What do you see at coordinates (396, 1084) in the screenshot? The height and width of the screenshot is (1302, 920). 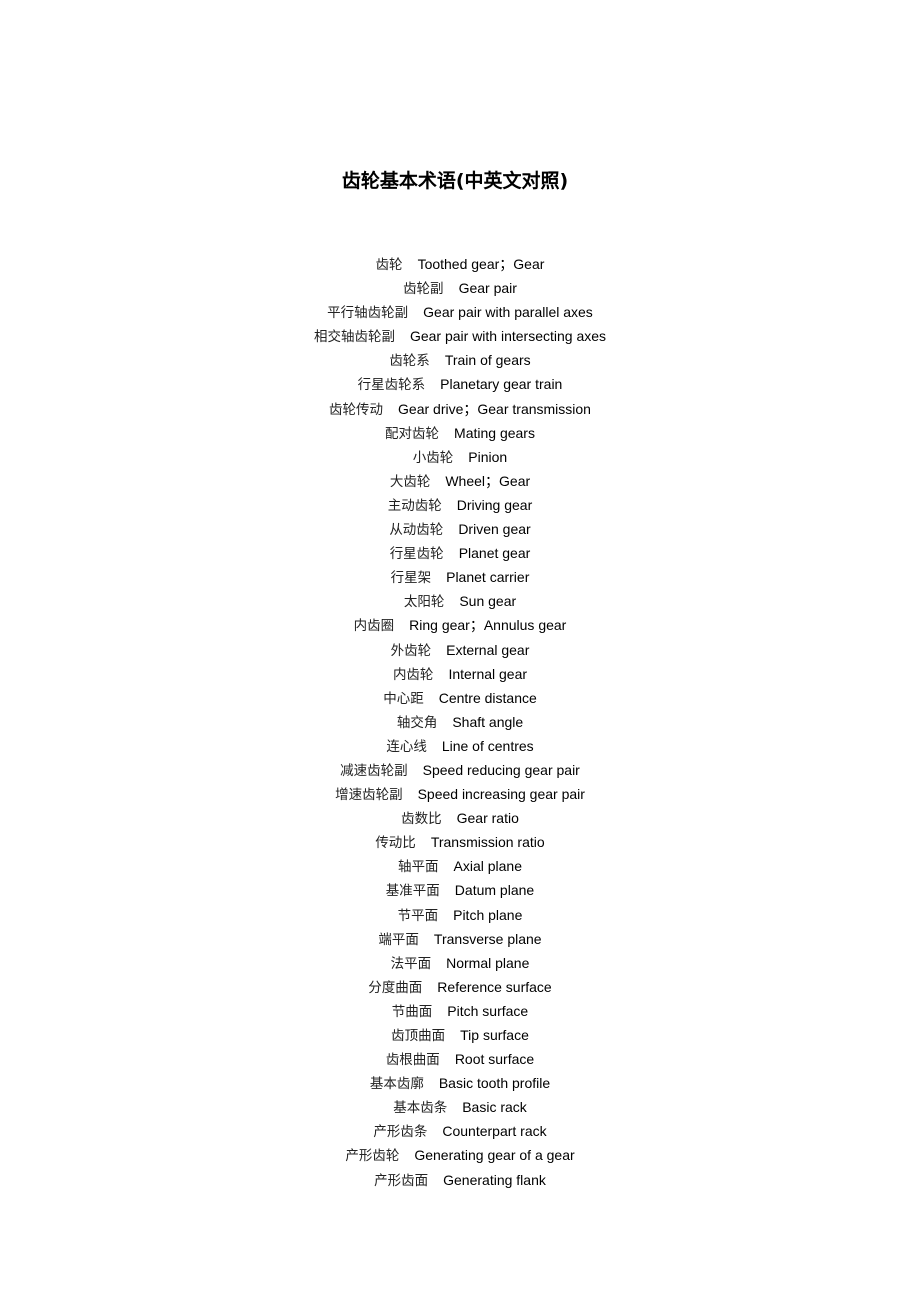 I see `term-chinese: 基本齿廓` at bounding box center [396, 1084].